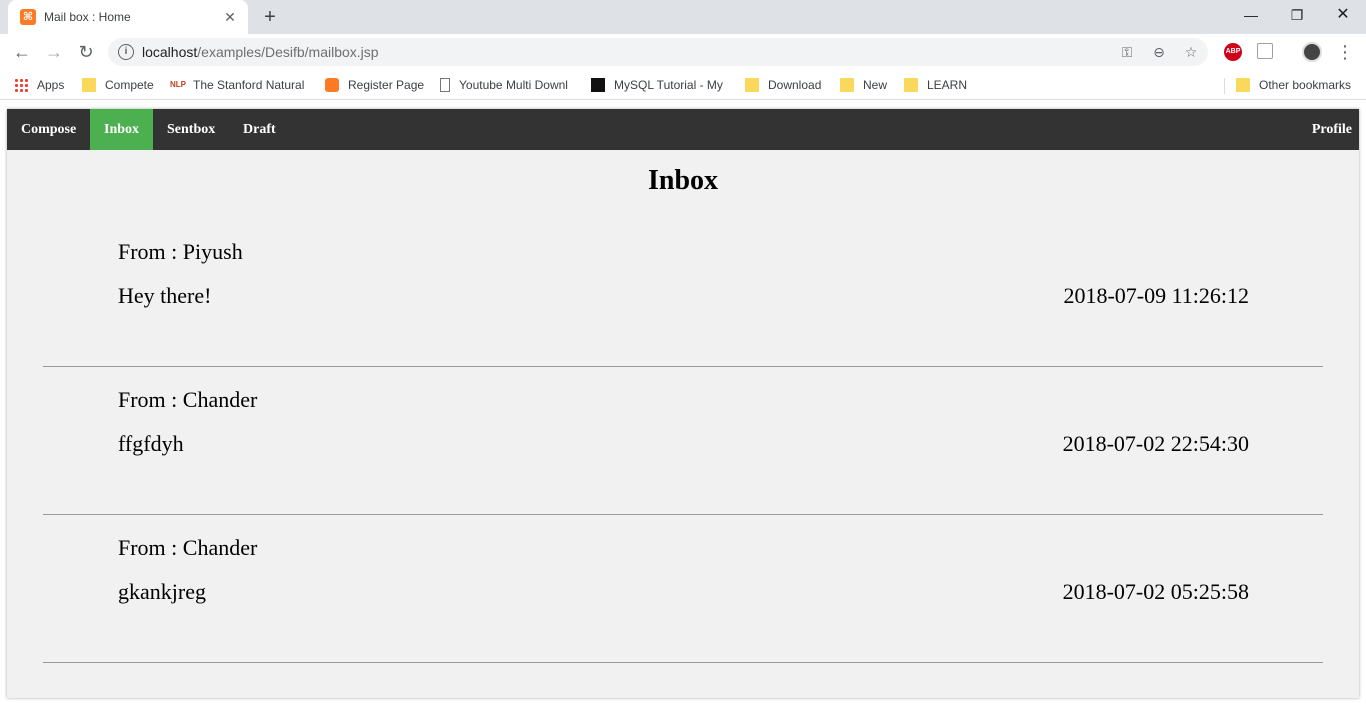  What do you see at coordinates (249, 85) in the screenshot?
I see `bookmark-label: The Stanford Natural` at bounding box center [249, 85].